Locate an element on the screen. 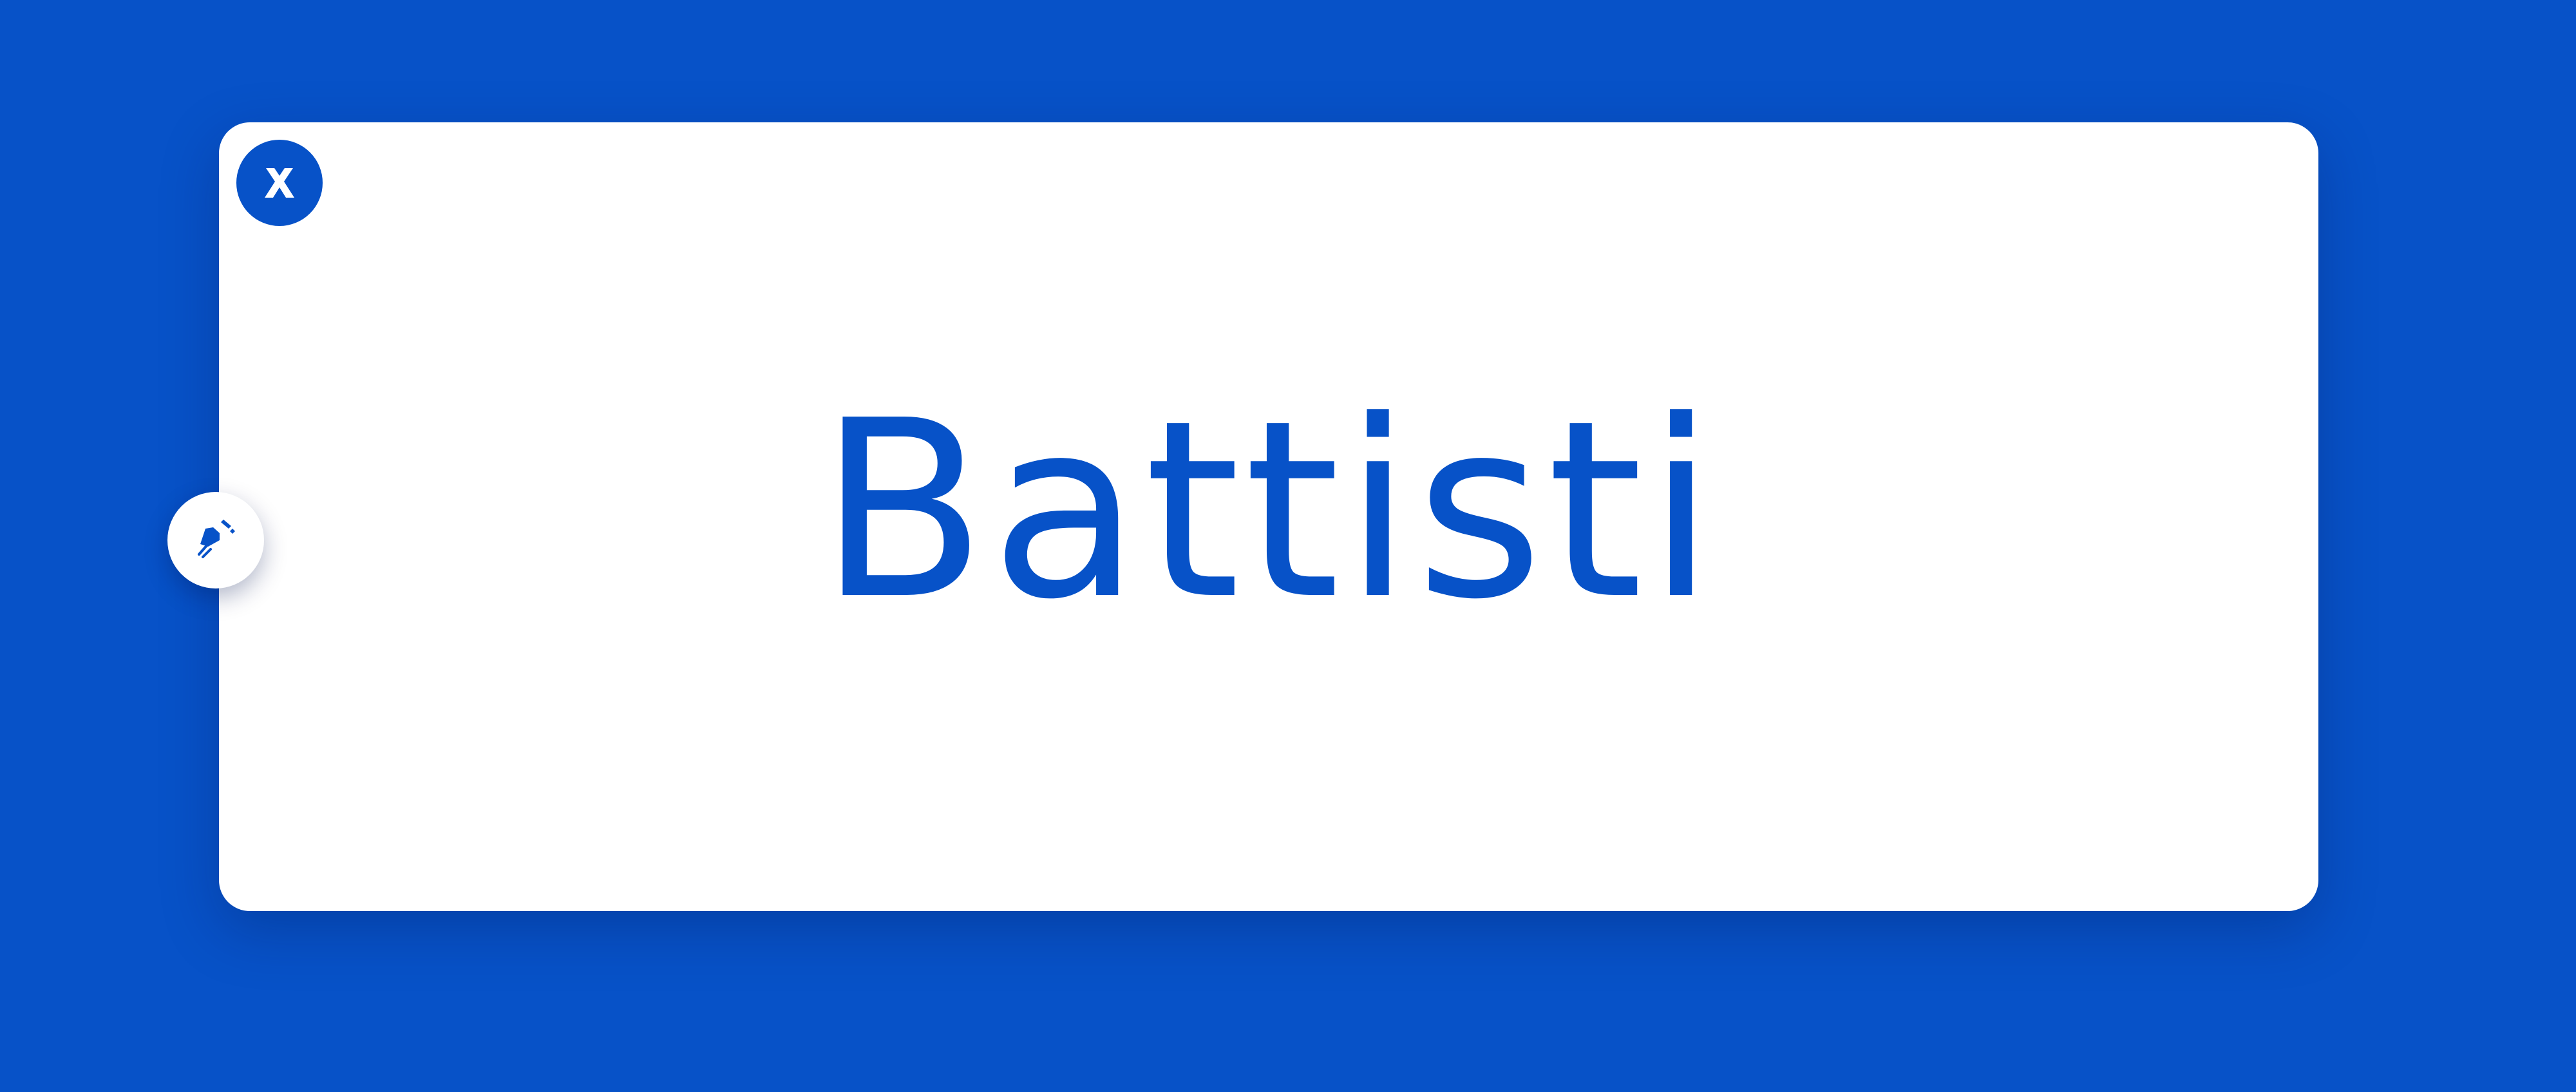 The image size is (2576, 1092). pen-nib-icon is located at coordinates (215, 540).